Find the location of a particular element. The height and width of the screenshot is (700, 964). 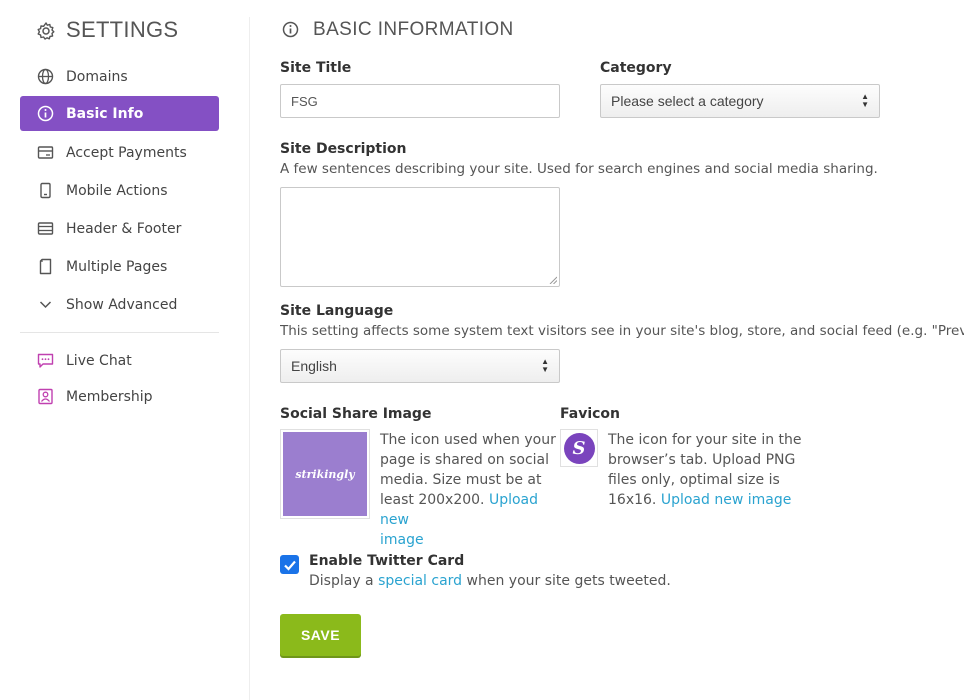

settings-title: SETTINGS is located at coordinates (122, 29).